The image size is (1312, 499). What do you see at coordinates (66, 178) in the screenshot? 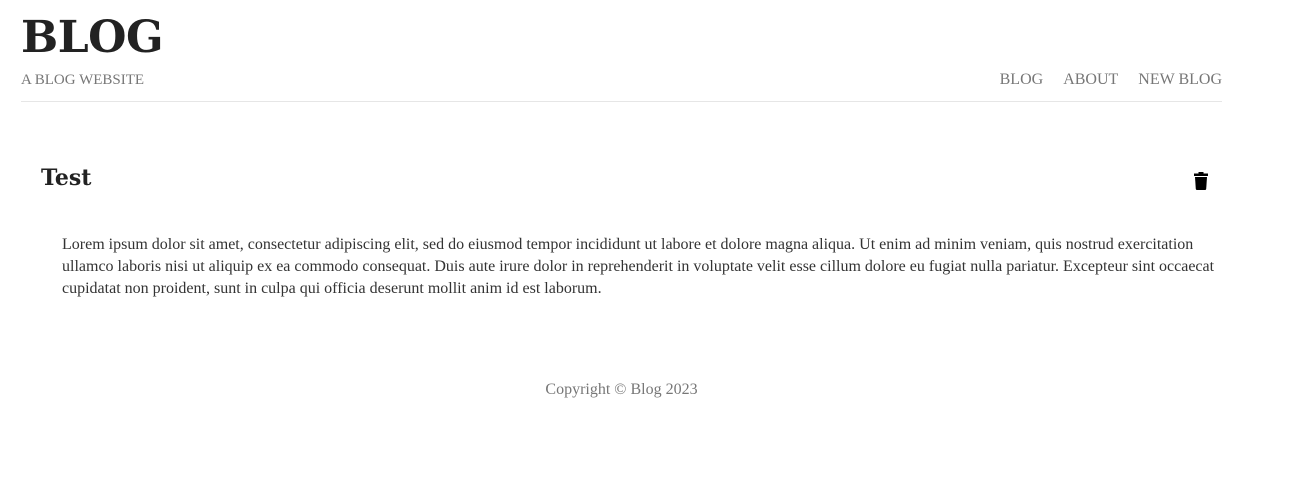
I see `post-title: Test` at bounding box center [66, 178].